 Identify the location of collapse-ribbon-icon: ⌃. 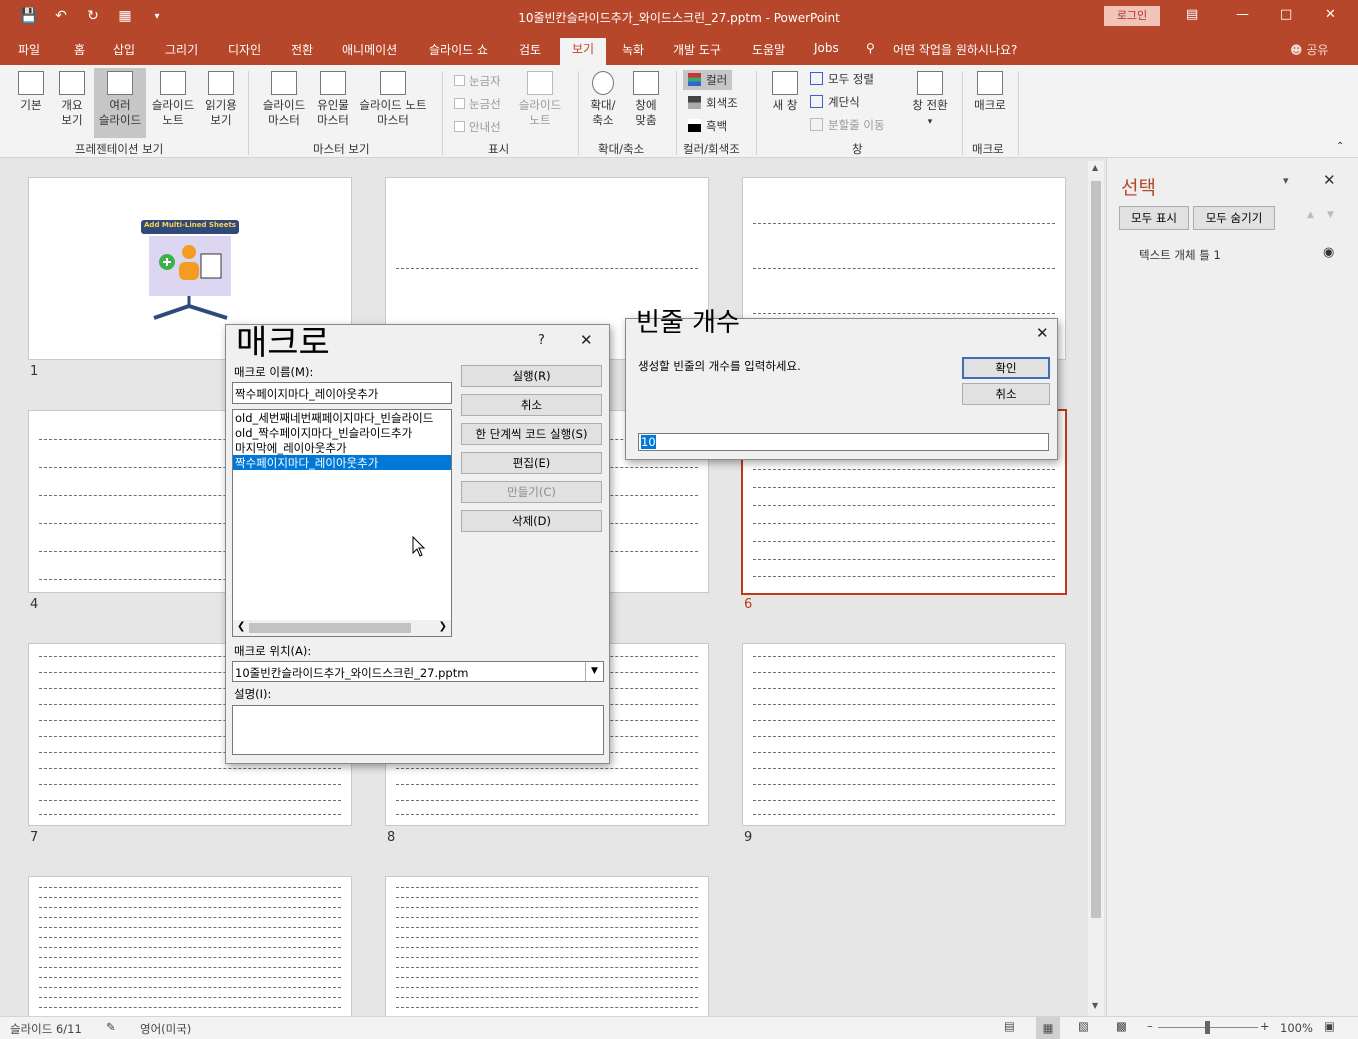
(1340, 146).